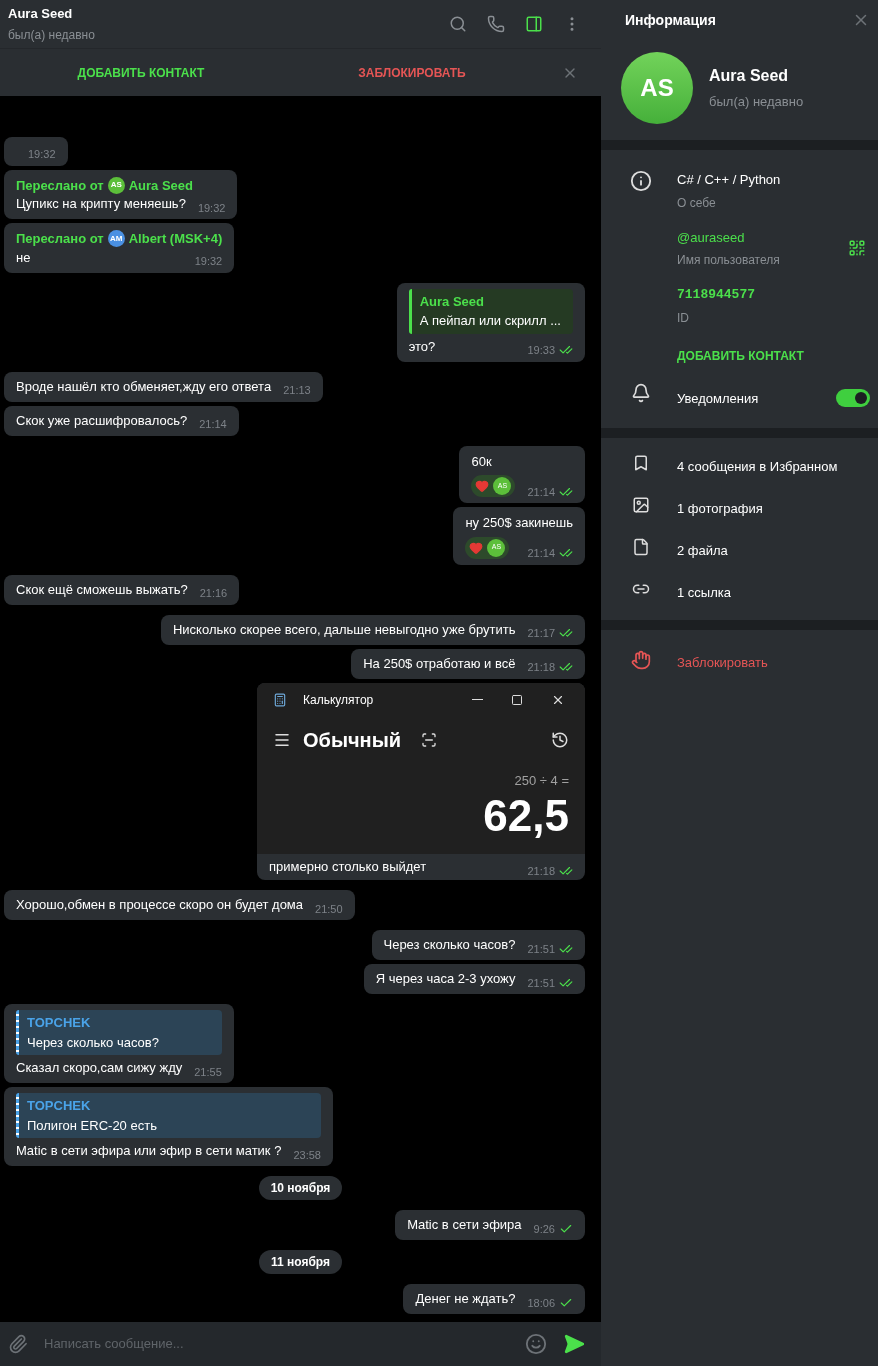 Image resolution: width=878 pixels, height=1366 pixels. Describe the element at coordinates (465, 1299) in the screenshot. I see `message-text: Денег не ждать?` at that location.